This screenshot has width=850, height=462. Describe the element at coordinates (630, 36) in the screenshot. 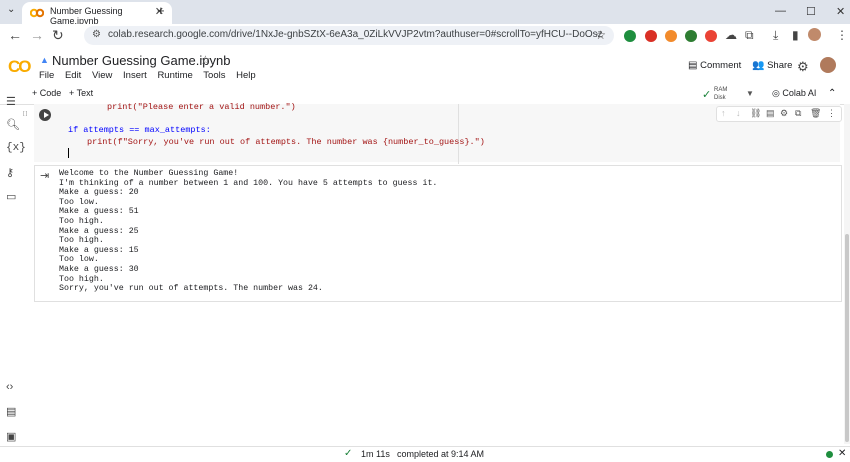

I see `extension-grammarly-icon` at that location.